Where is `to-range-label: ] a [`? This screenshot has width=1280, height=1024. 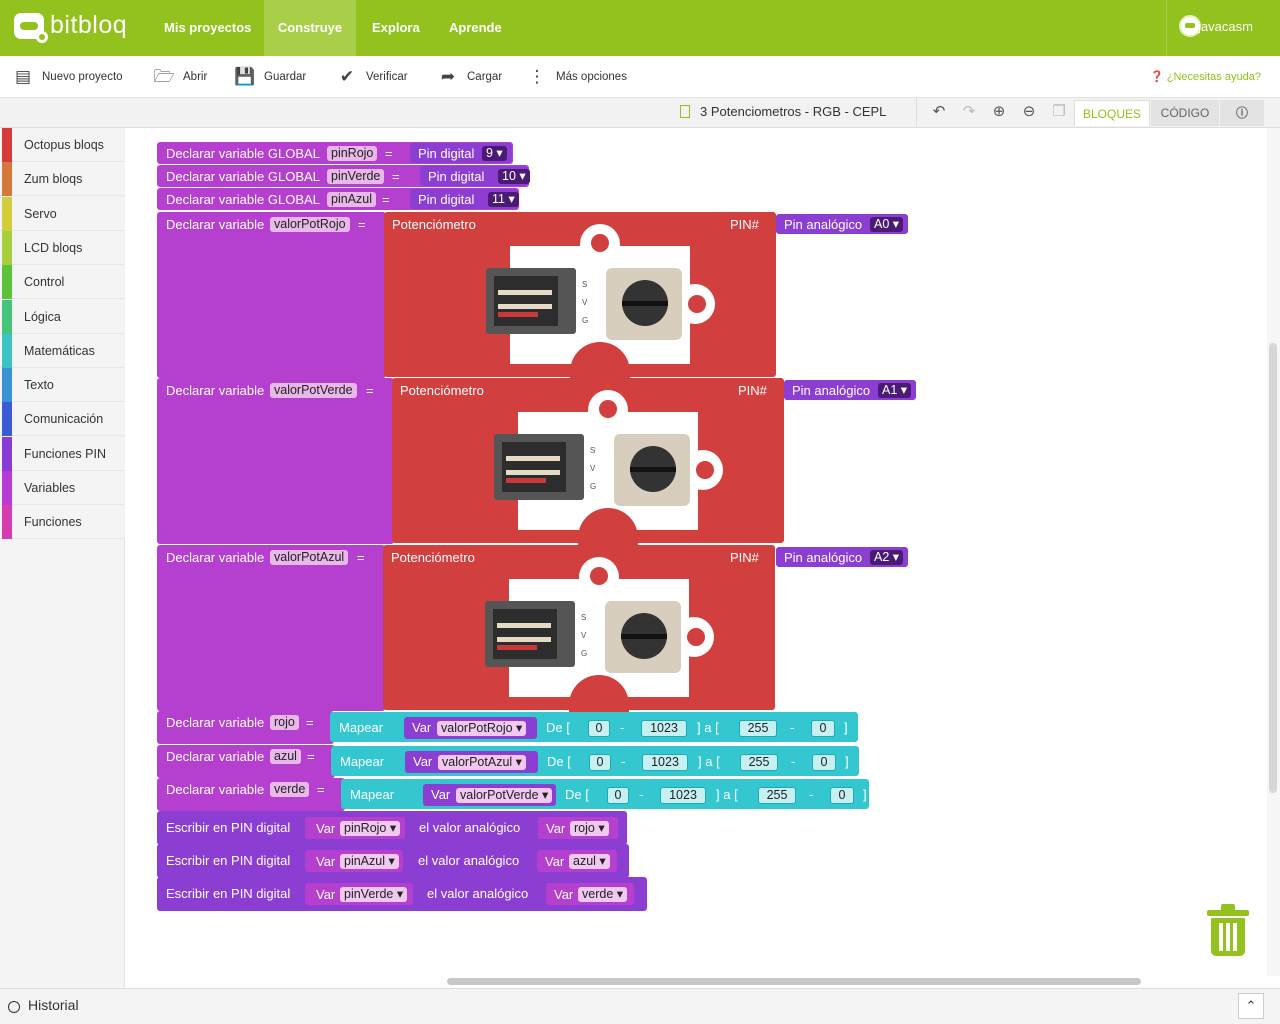 to-range-label: ] a [ is located at coordinates (708, 727).